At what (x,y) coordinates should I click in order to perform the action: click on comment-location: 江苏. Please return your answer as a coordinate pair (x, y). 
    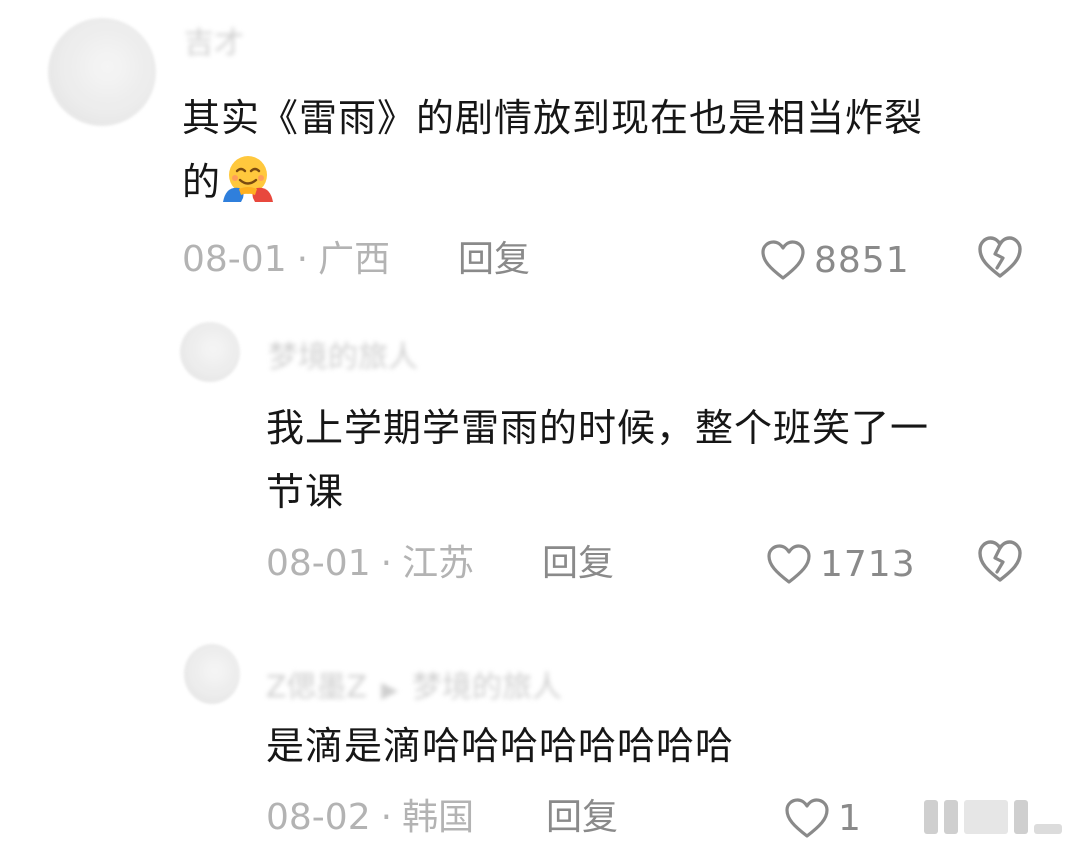
    Looking at the image, I should click on (438, 563).